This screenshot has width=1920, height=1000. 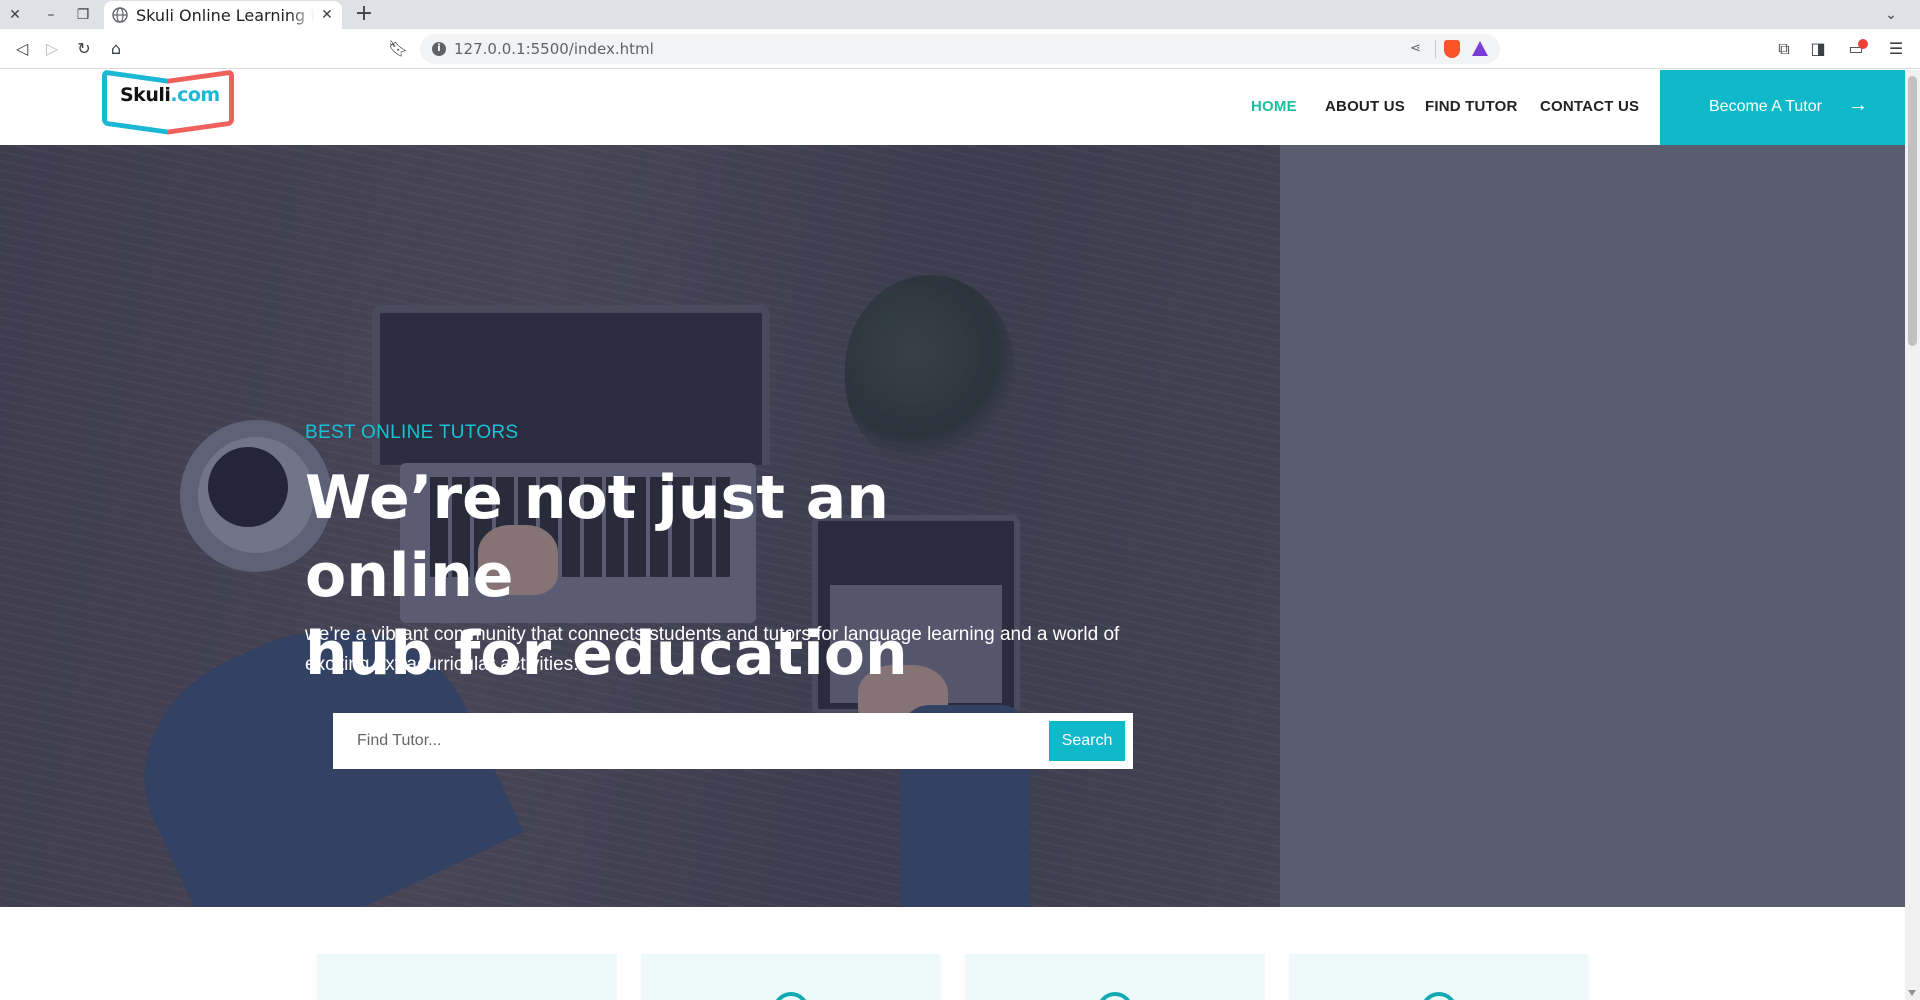 What do you see at coordinates (412, 432) in the screenshot?
I see `hero-eyebrow: BEST ONLINE TUTORS` at bounding box center [412, 432].